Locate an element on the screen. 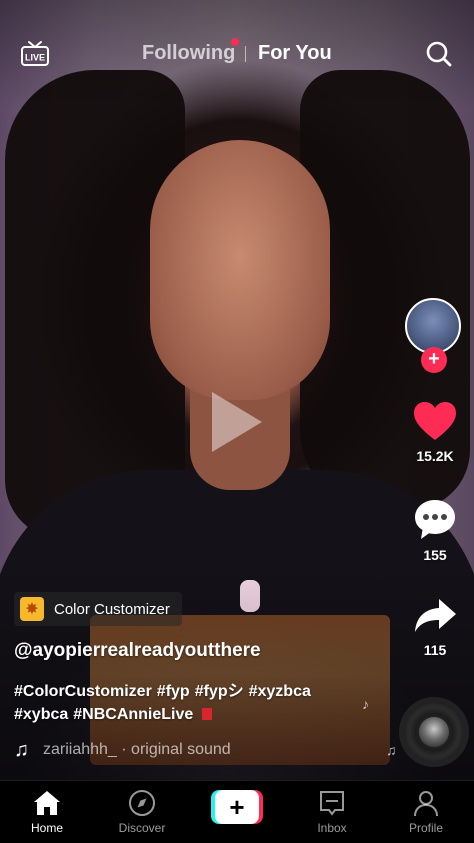 The image size is (474, 843). nav-discover-label: Discover is located at coordinates (142, 828).